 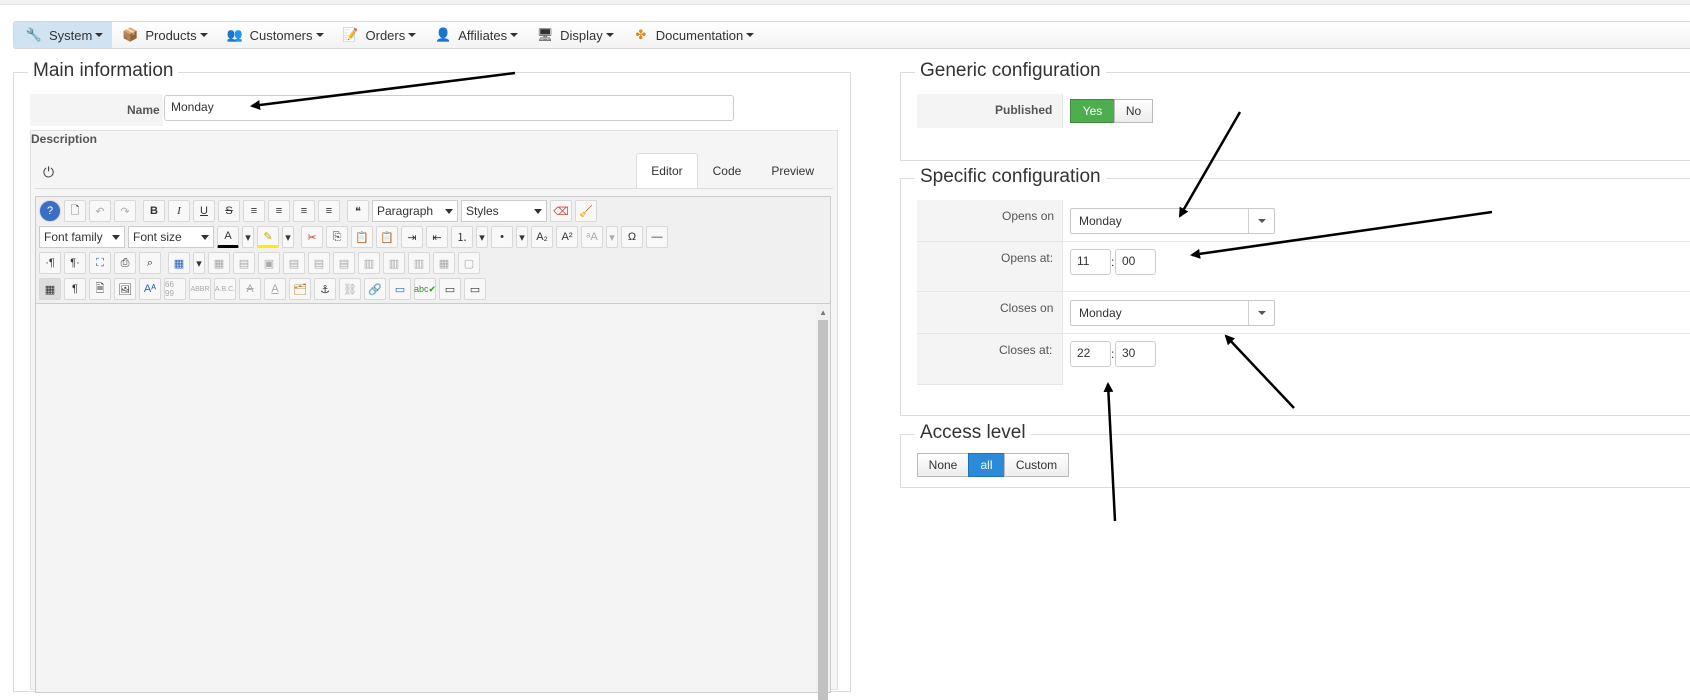 What do you see at coordinates (1133, 111) in the screenshot?
I see `published-no-button: No` at bounding box center [1133, 111].